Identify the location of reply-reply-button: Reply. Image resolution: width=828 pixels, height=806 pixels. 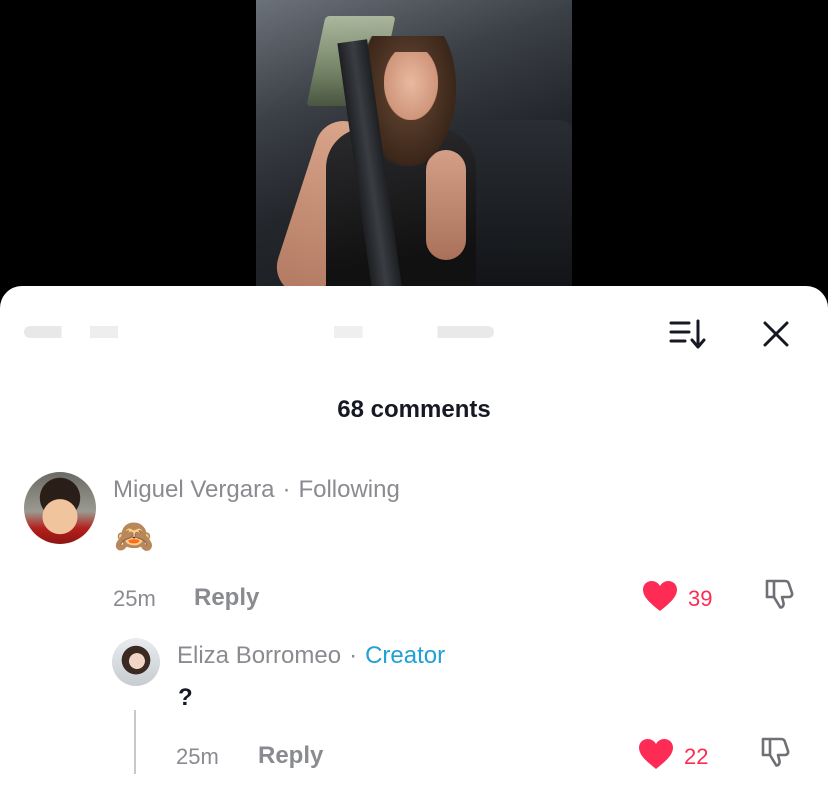
(290, 756).